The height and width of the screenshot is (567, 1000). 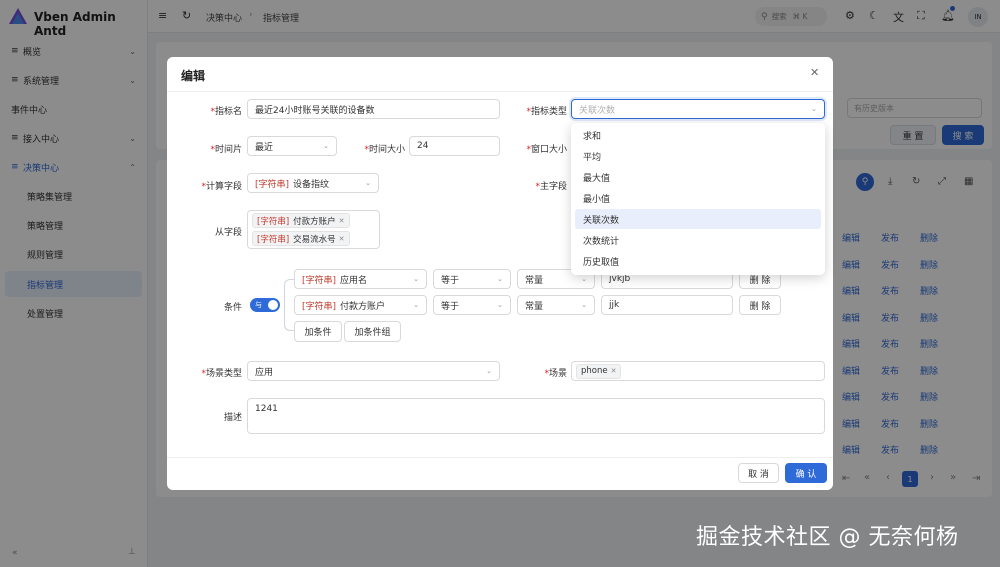 What do you see at coordinates (454, 146) in the screenshot?
I see `time-size-input: 24` at bounding box center [454, 146].